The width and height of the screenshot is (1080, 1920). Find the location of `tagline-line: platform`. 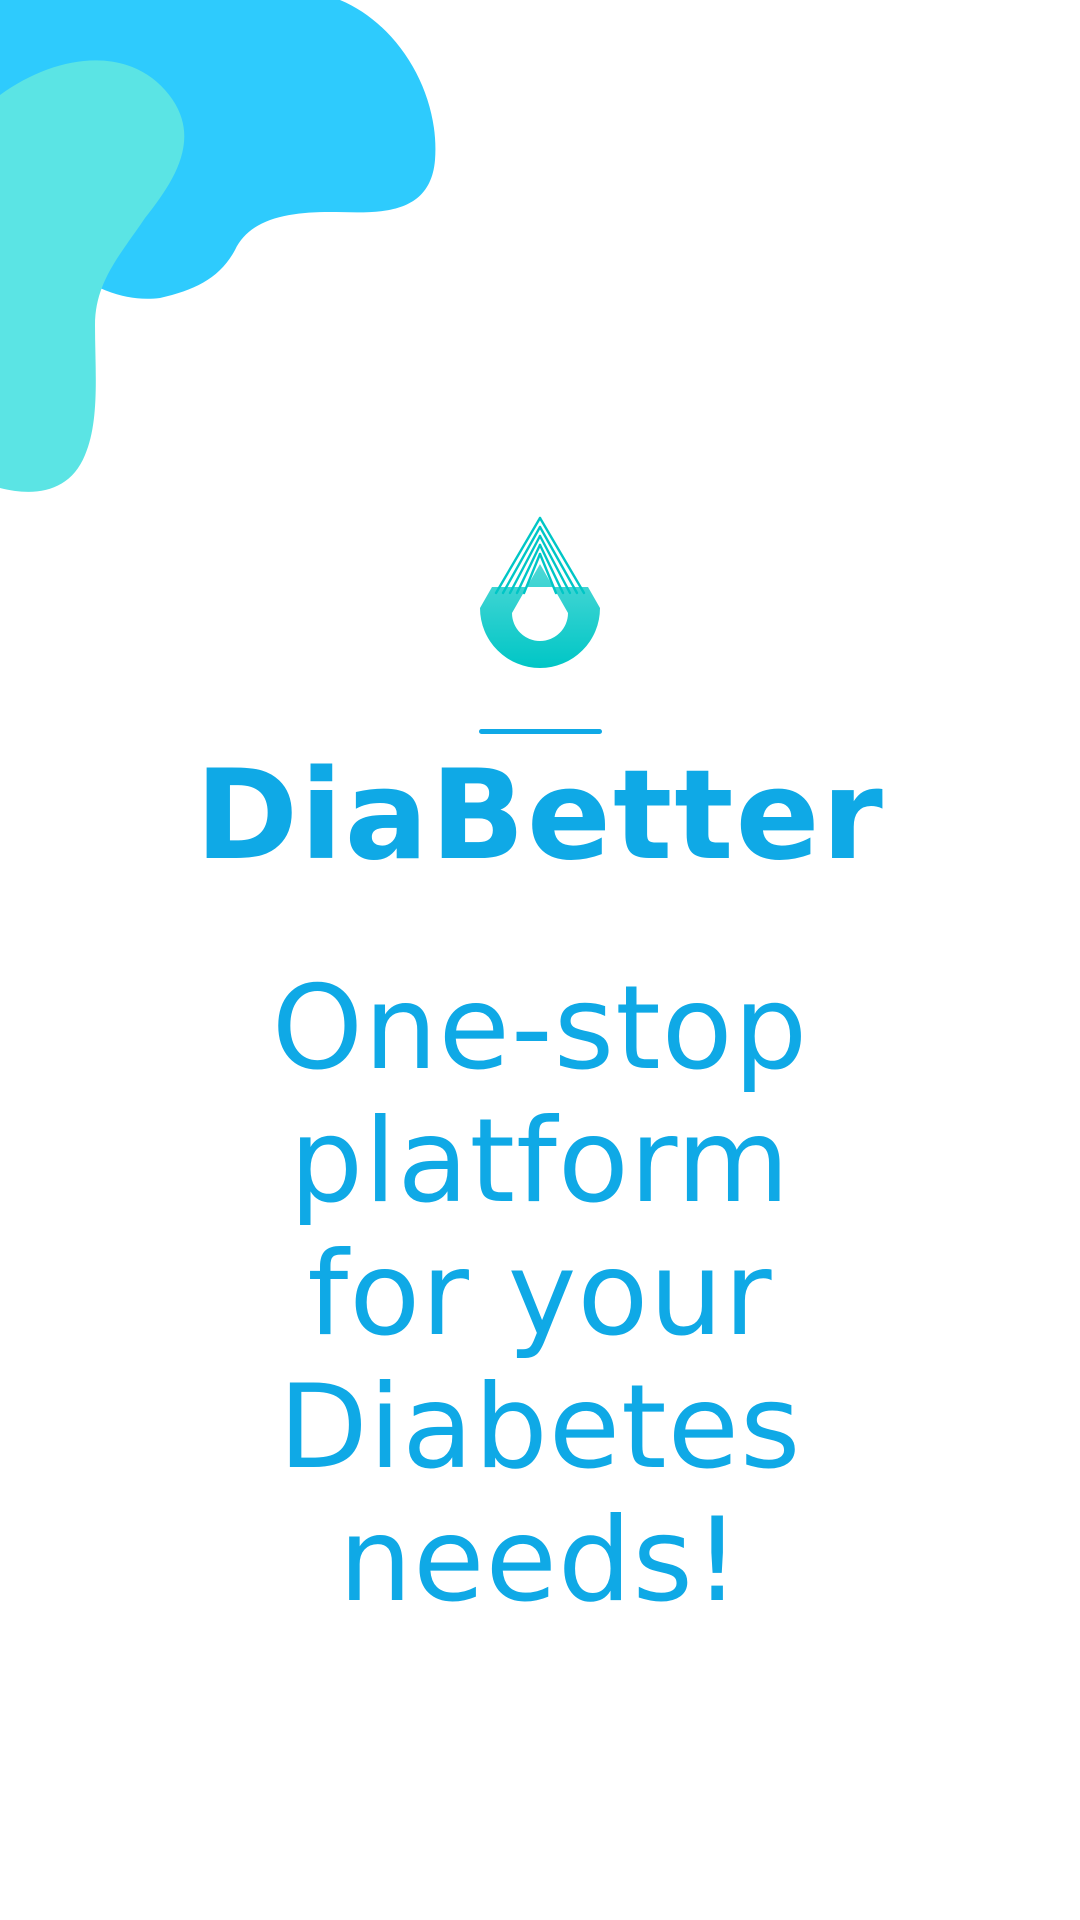

tagline-line: platform is located at coordinates (540, 1161).